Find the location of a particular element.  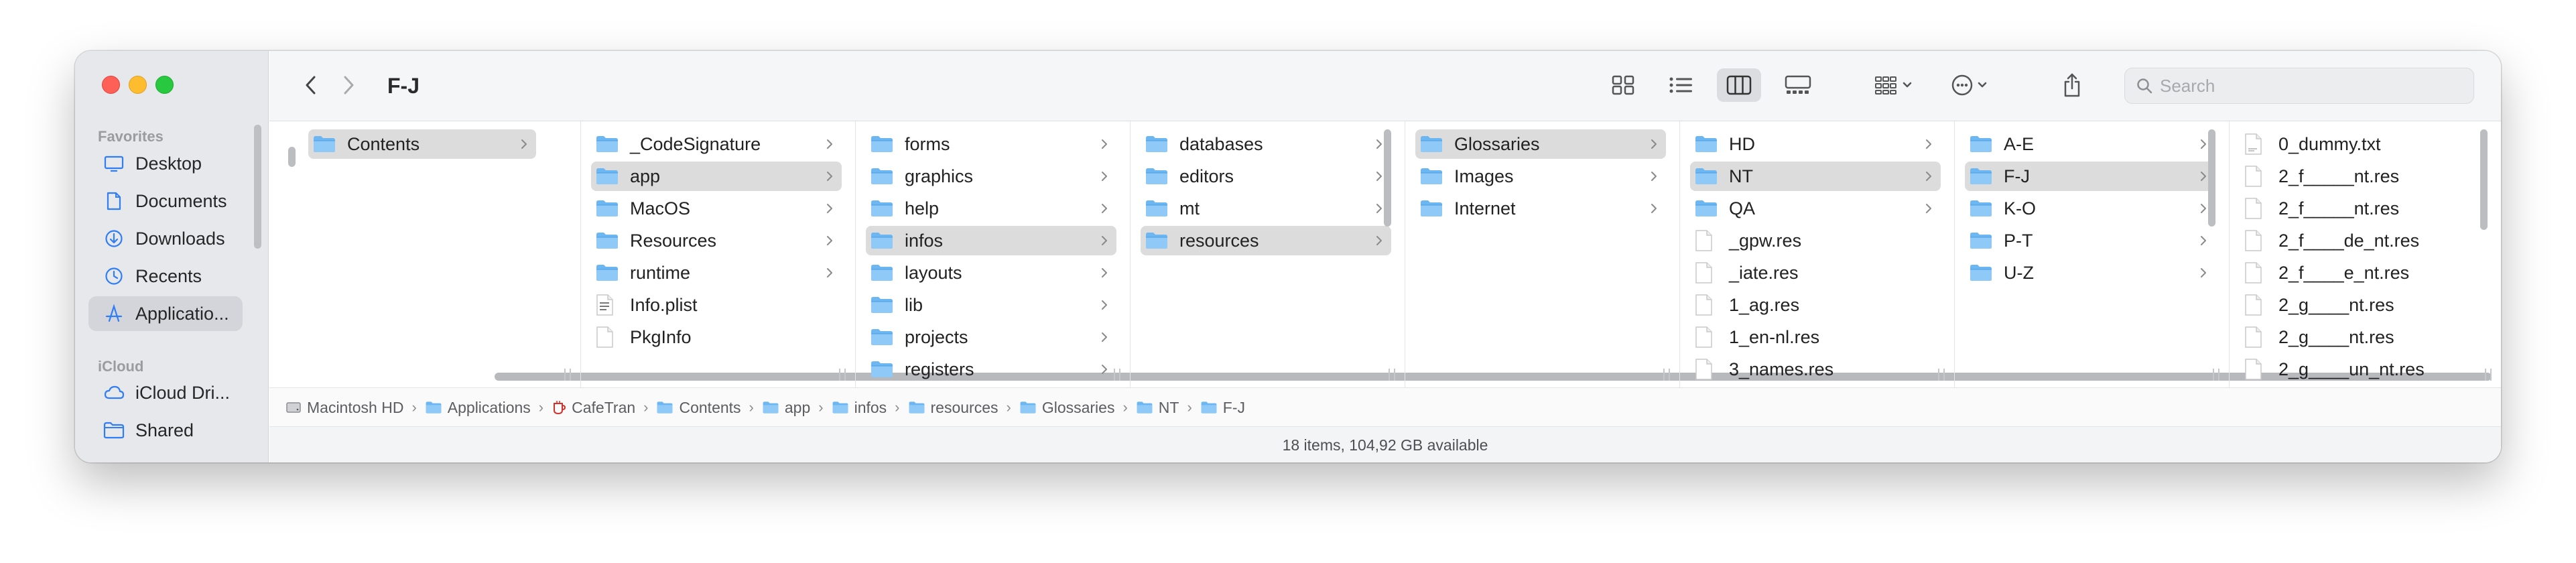

file-item: _iate.res is located at coordinates (1815, 273).